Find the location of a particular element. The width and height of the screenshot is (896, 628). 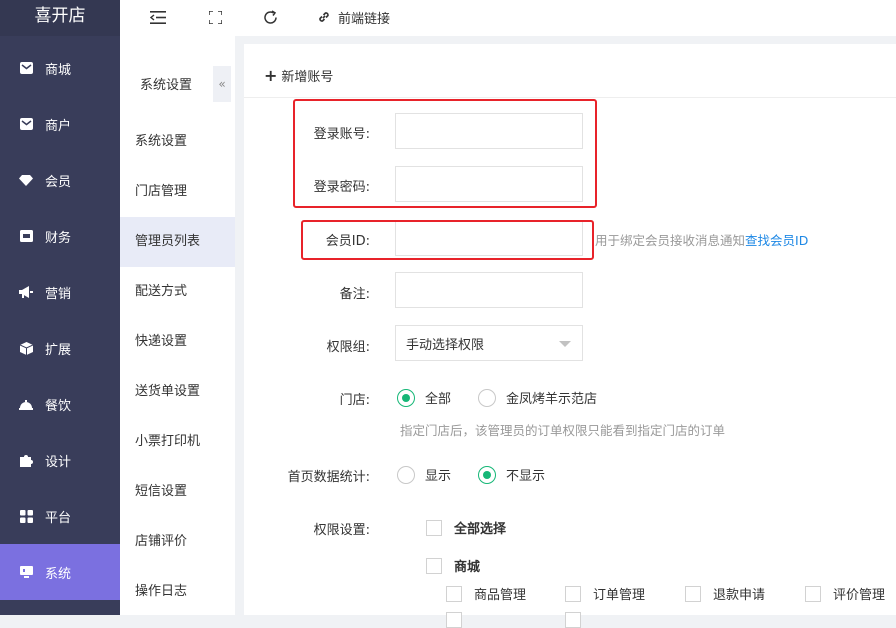

sidebar-item-label: 会员 is located at coordinates (58, 182).